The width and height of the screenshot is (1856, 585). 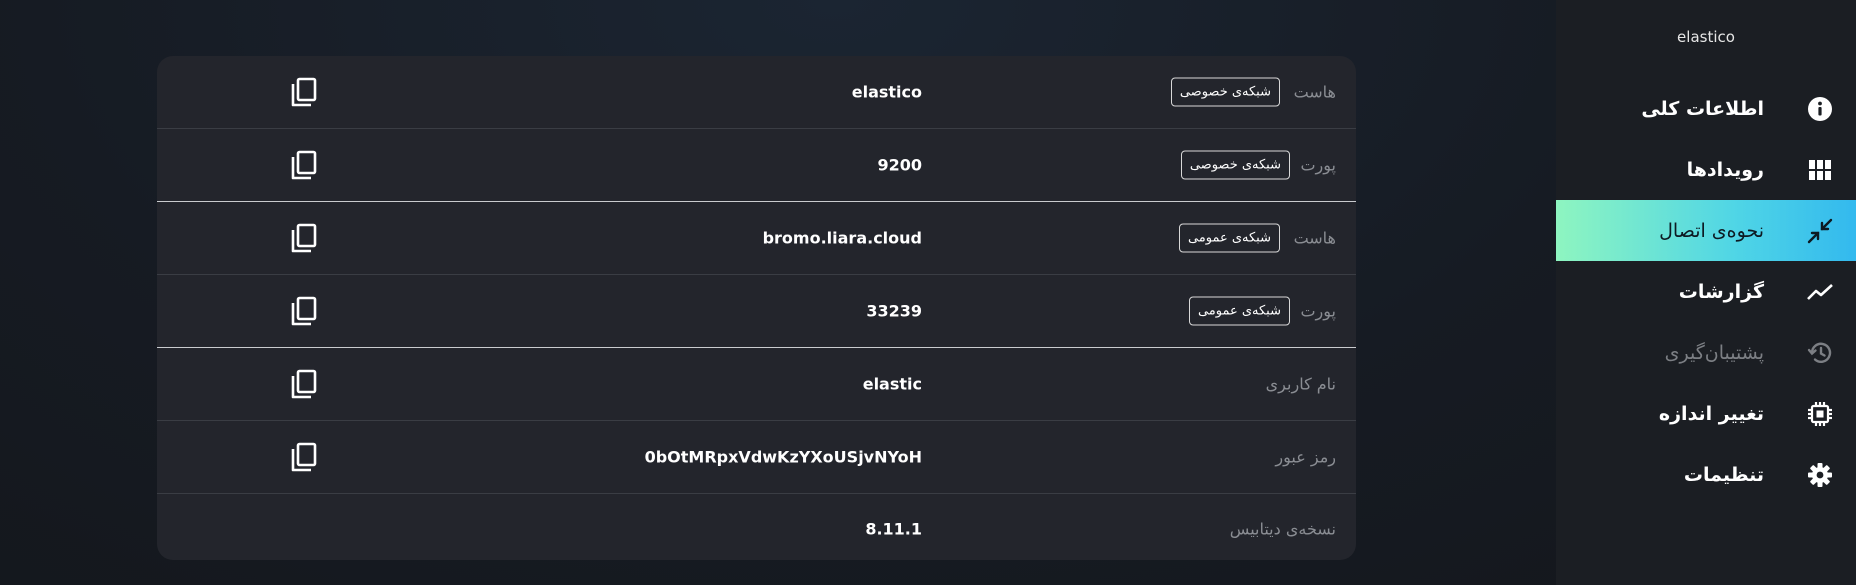 I want to click on sidebar-item-reports: گزارشات, so click(x=1706, y=291).